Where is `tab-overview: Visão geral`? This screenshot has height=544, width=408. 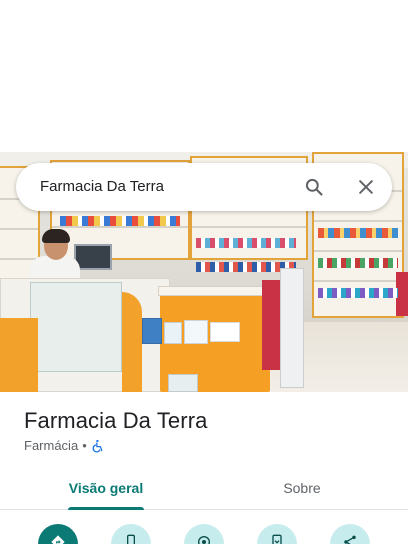 tab-overview: Visão geral is located at coordinates (106, 488).